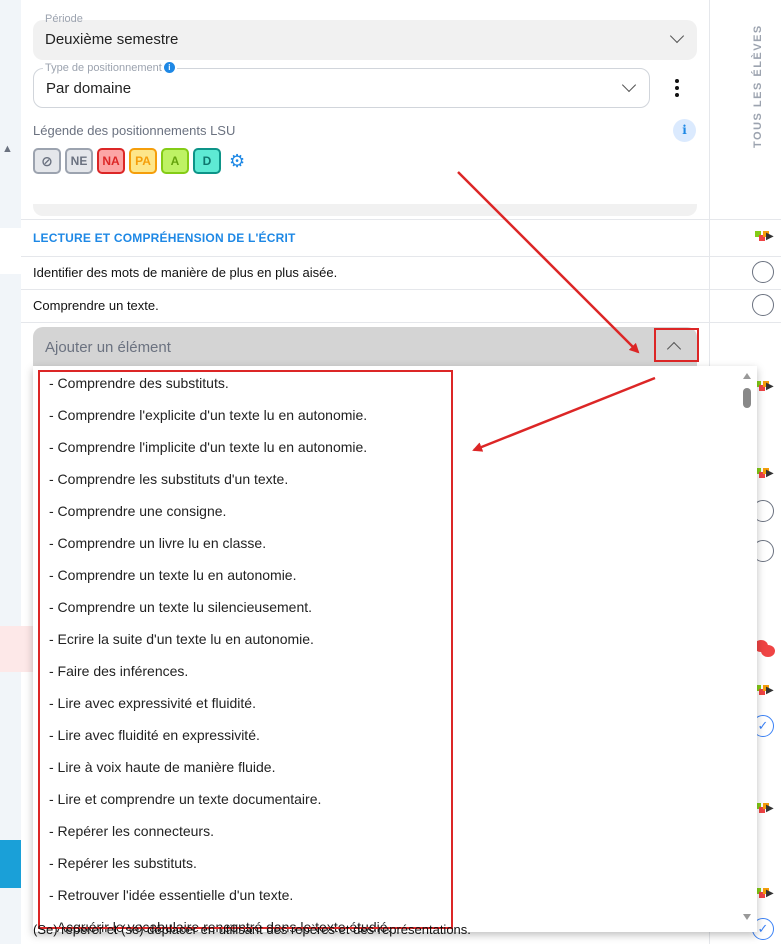 This screenshot has height=944, width=781. What do you see at coordinates (237, 161) in the screenshot?
I see `gear-icon: ⚙` at bounding box center [237, 161].